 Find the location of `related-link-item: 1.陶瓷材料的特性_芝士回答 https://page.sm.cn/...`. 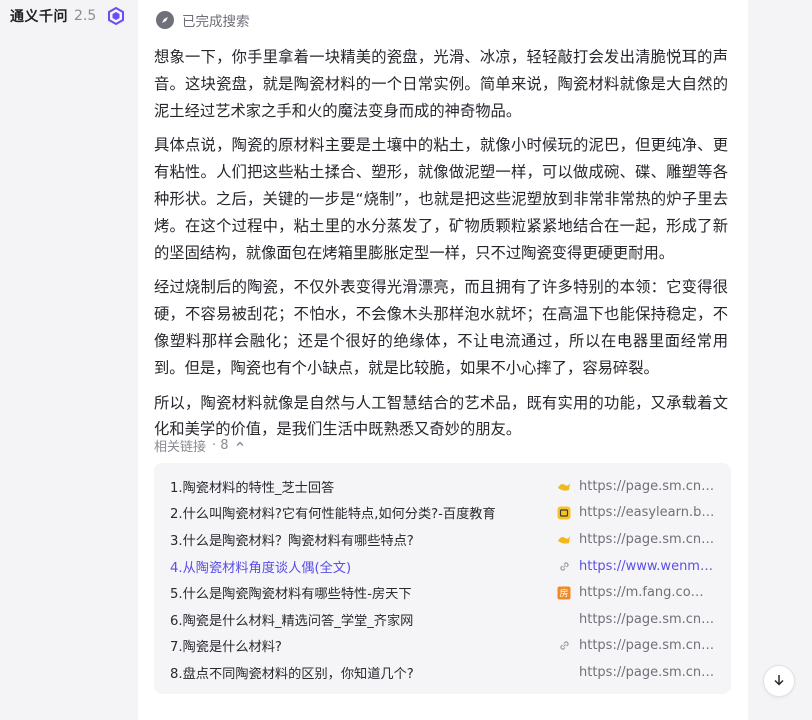

related-link-item: 1.陶瓷材料的特性_芝士回答 https://page.sm.cn/... is located at coordinates (442, 486).